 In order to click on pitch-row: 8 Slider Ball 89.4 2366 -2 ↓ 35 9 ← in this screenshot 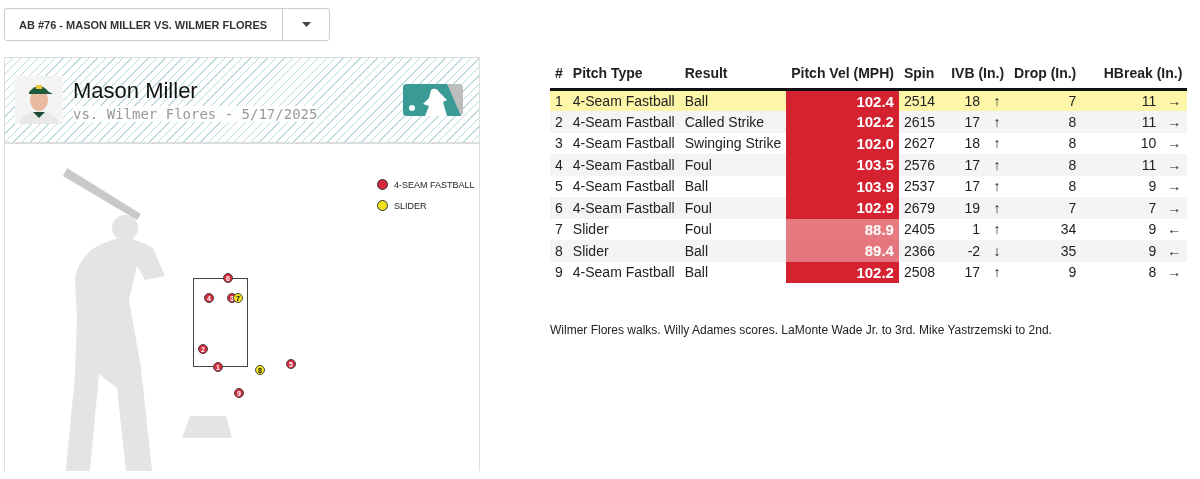, I will do `click(869, 251)`.